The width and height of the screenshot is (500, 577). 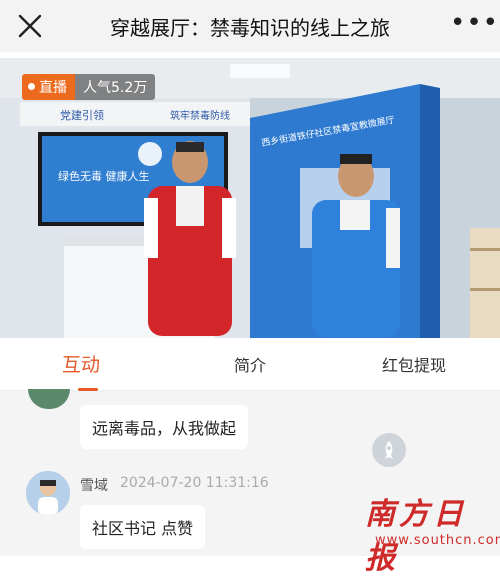 I want to click on tab-red-packet-withdraw: 红包提现, so click(x=414, y=364).